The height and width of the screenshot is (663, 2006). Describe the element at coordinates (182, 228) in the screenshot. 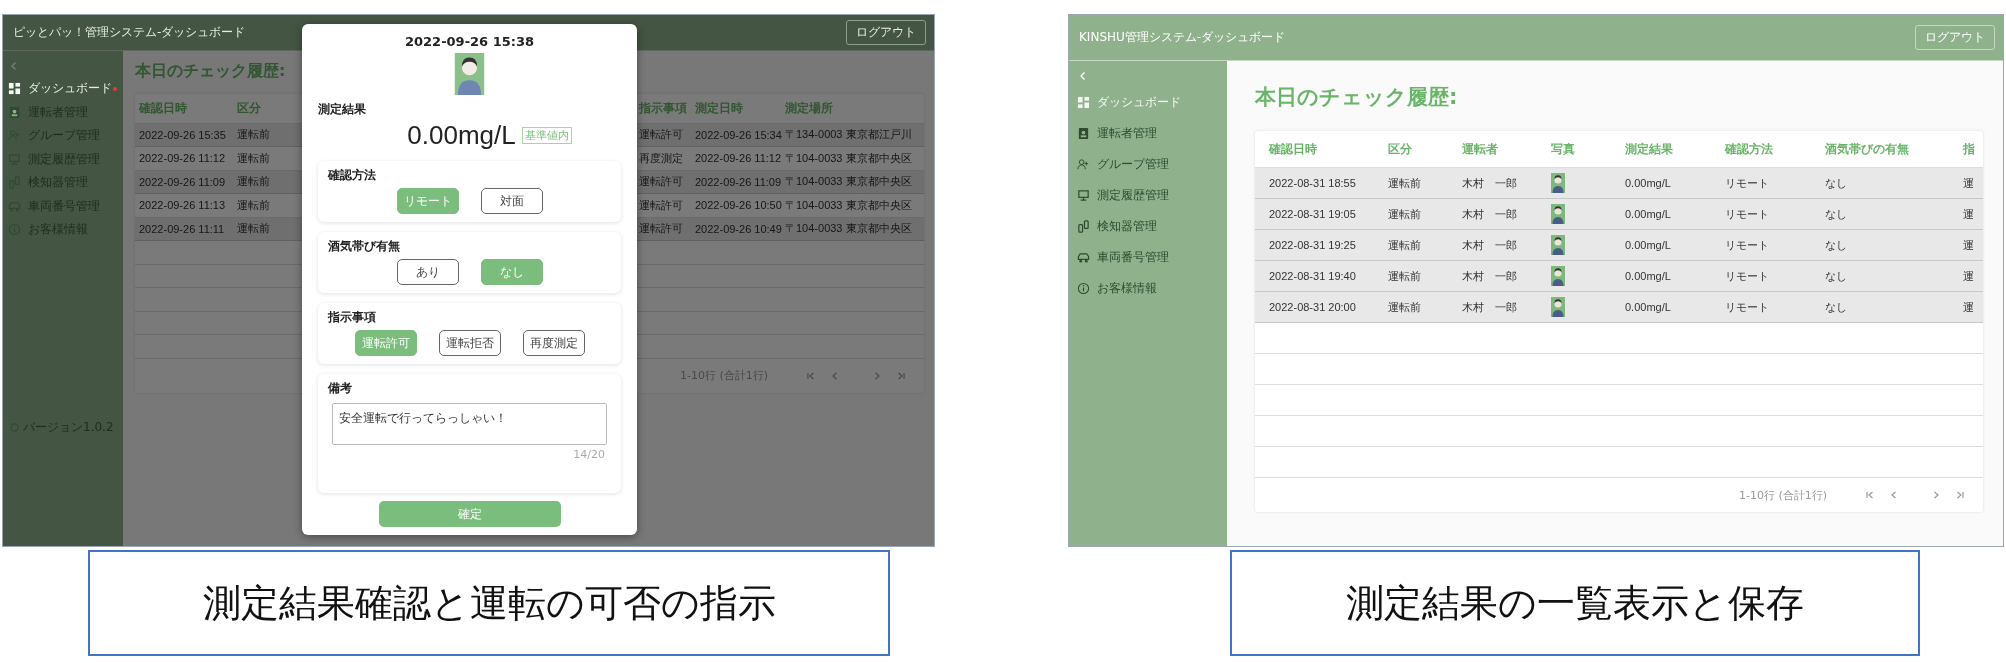

I see `table-cell-text: 2022-09-26 11:11` at that location.